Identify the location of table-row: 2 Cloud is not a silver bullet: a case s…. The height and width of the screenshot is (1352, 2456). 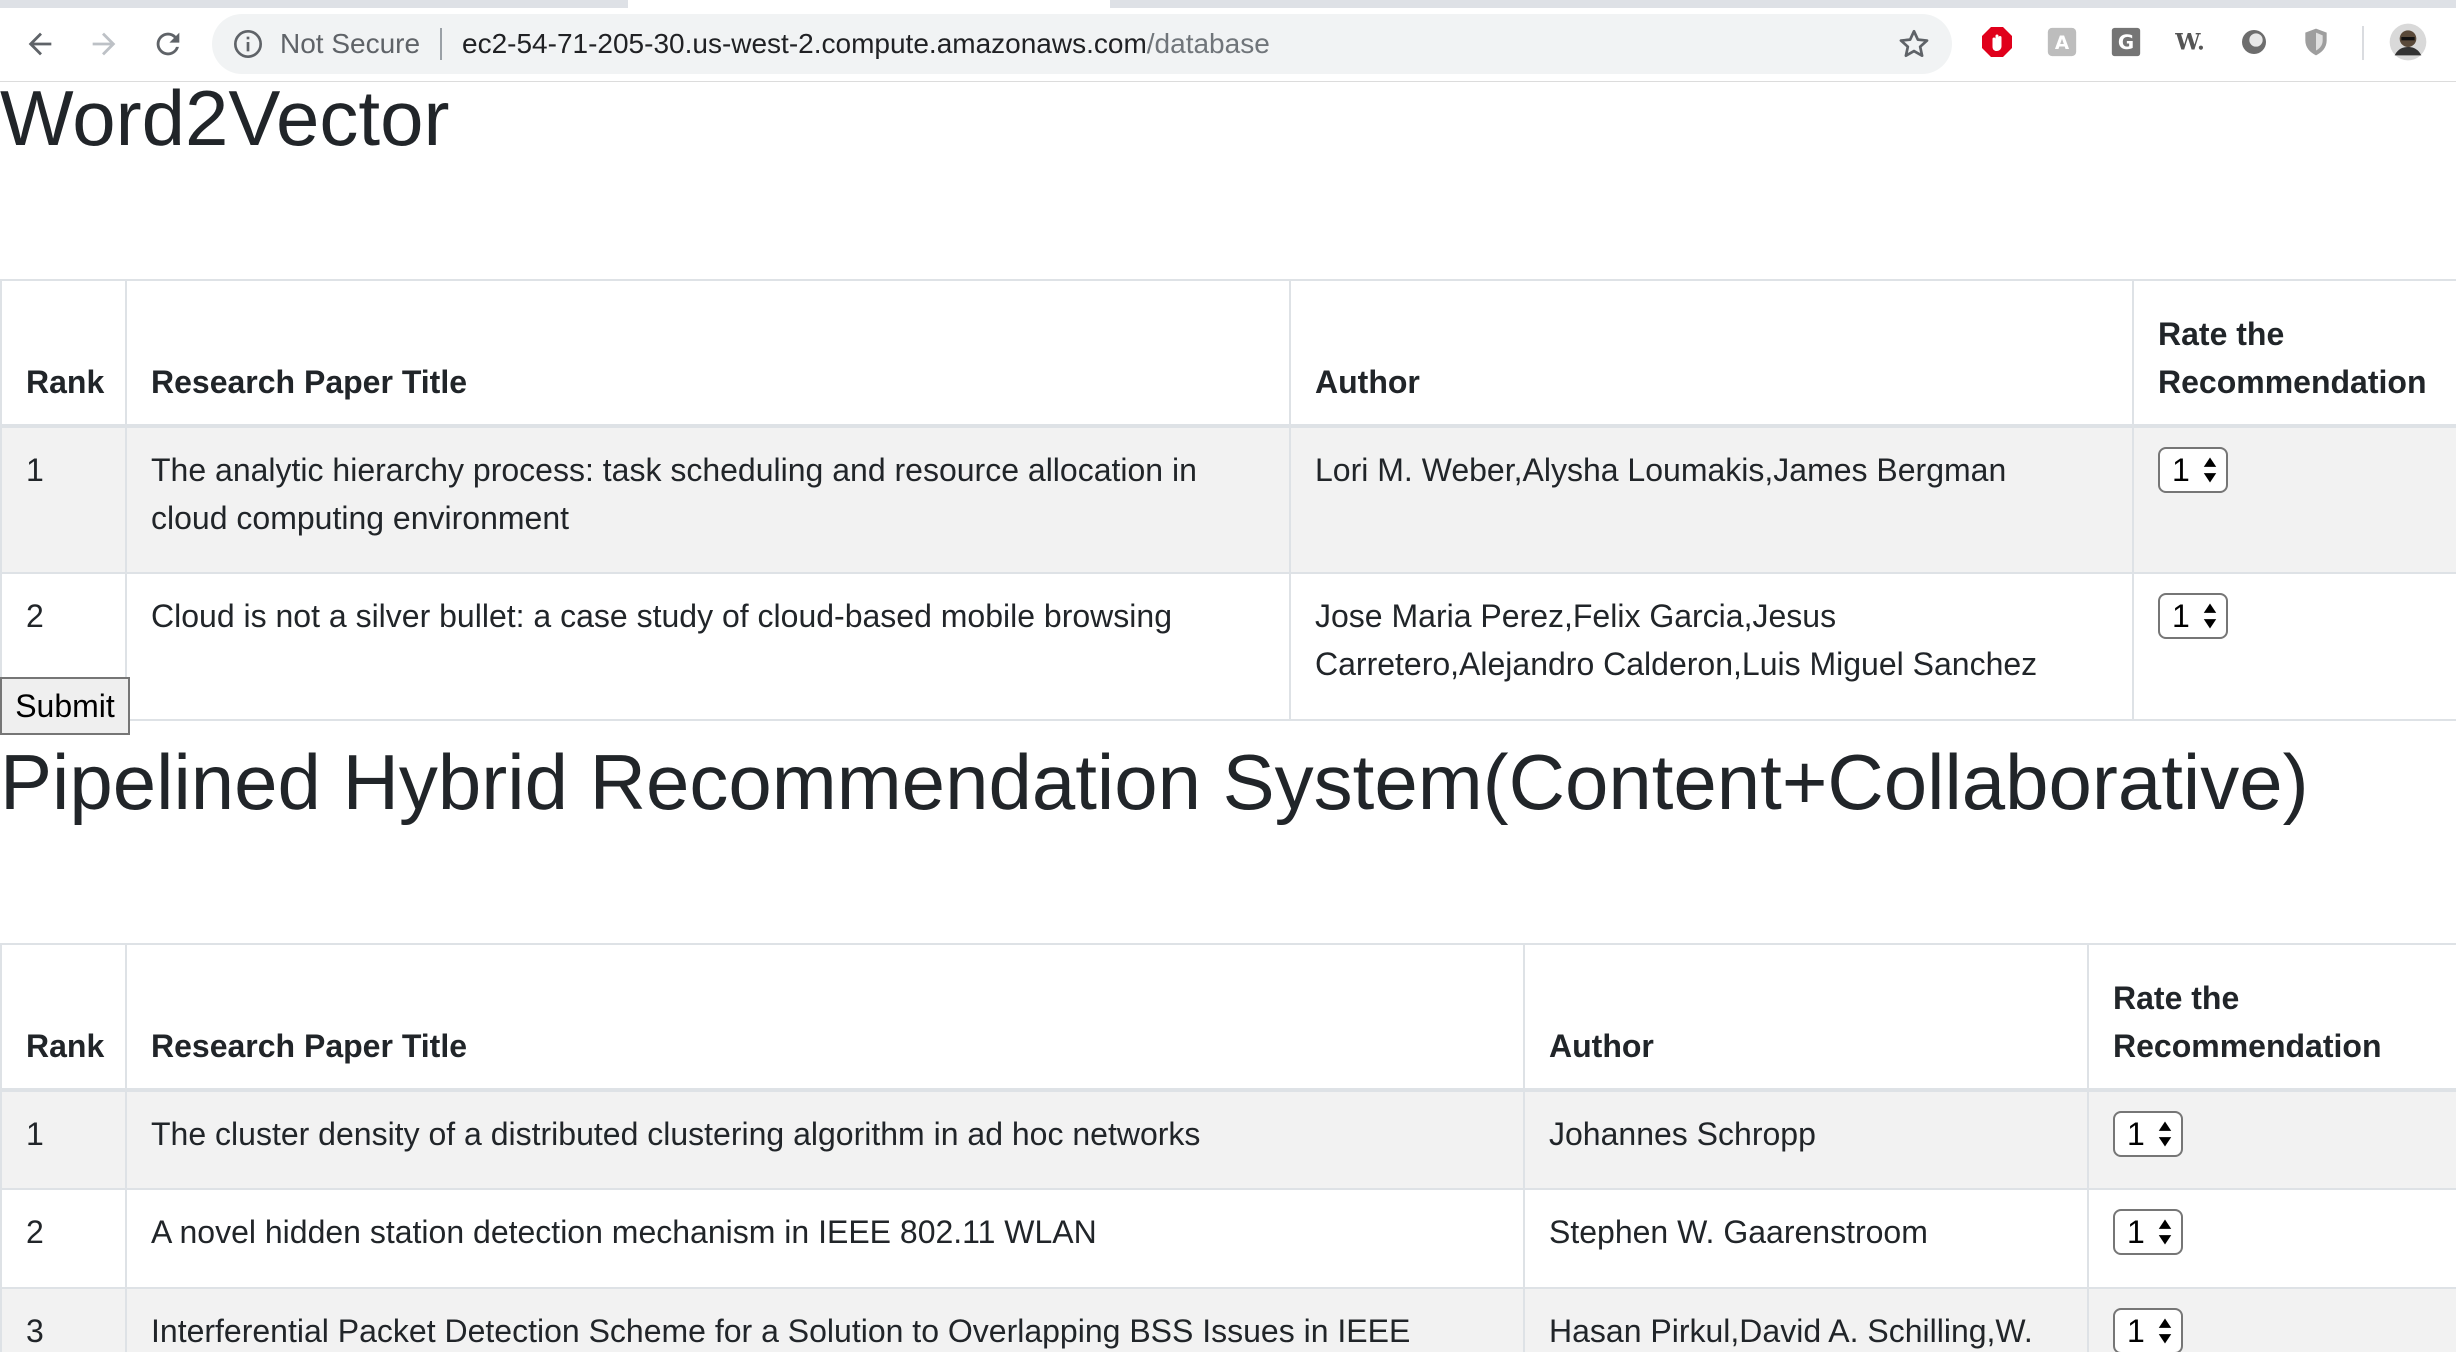
(1228, 646).